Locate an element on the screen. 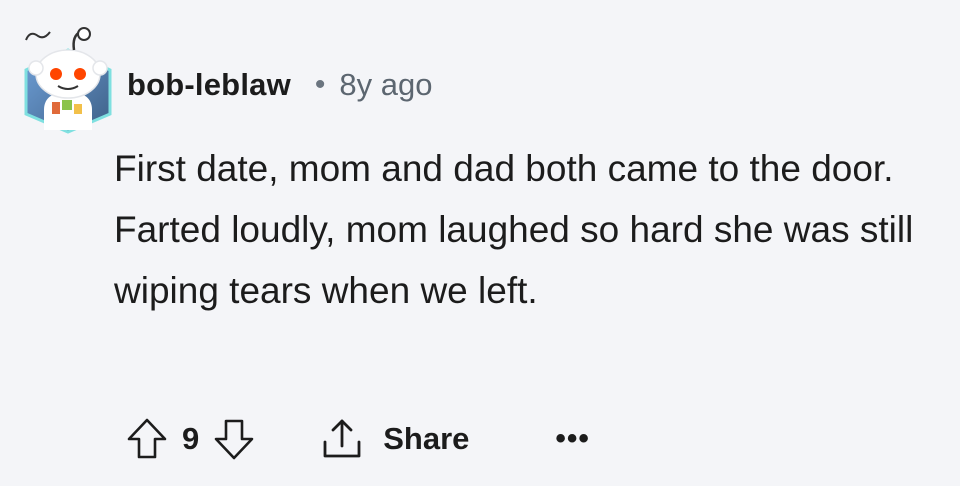 This screenshot has height=486, width=960. downvote-button is located at coordinates (234, 439).